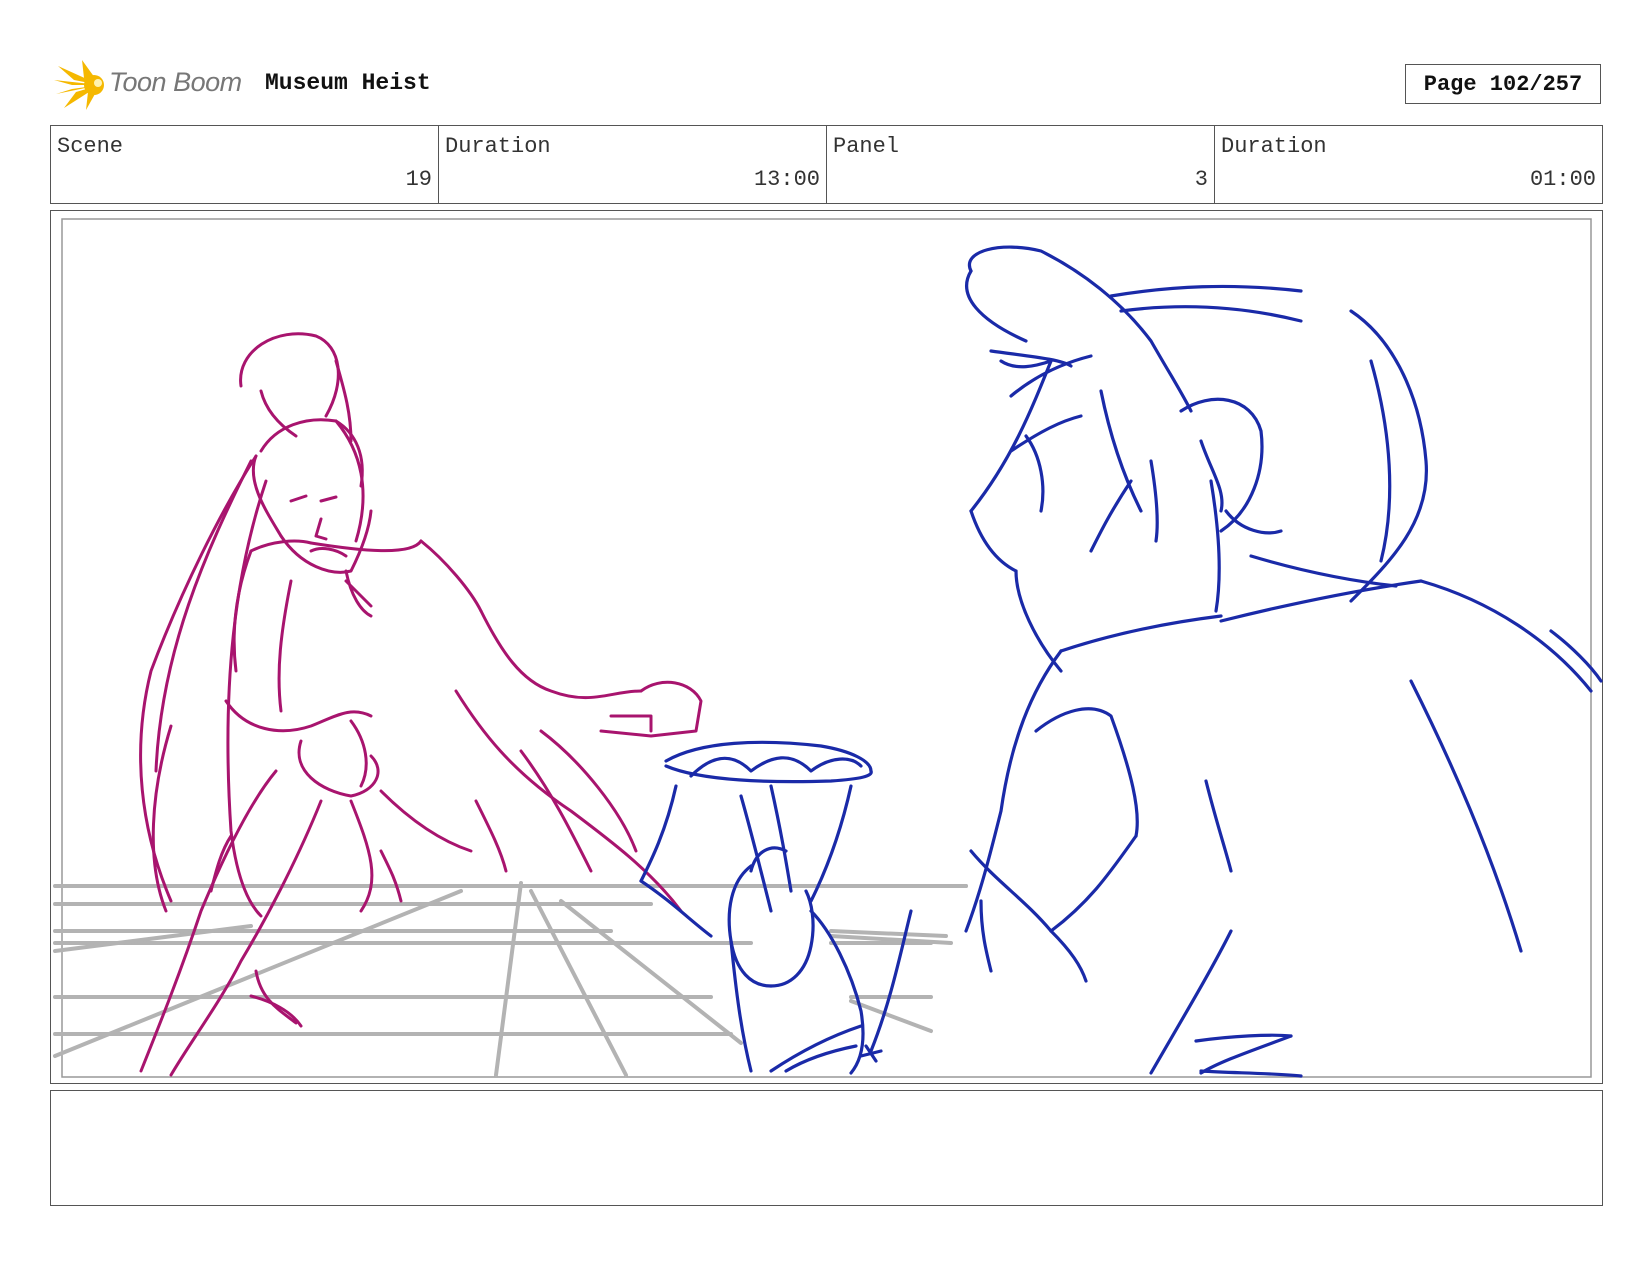 This screenshot has height=1275, width=1650. I want to click on panel-duration-label: Duration, so click(1274, 146).